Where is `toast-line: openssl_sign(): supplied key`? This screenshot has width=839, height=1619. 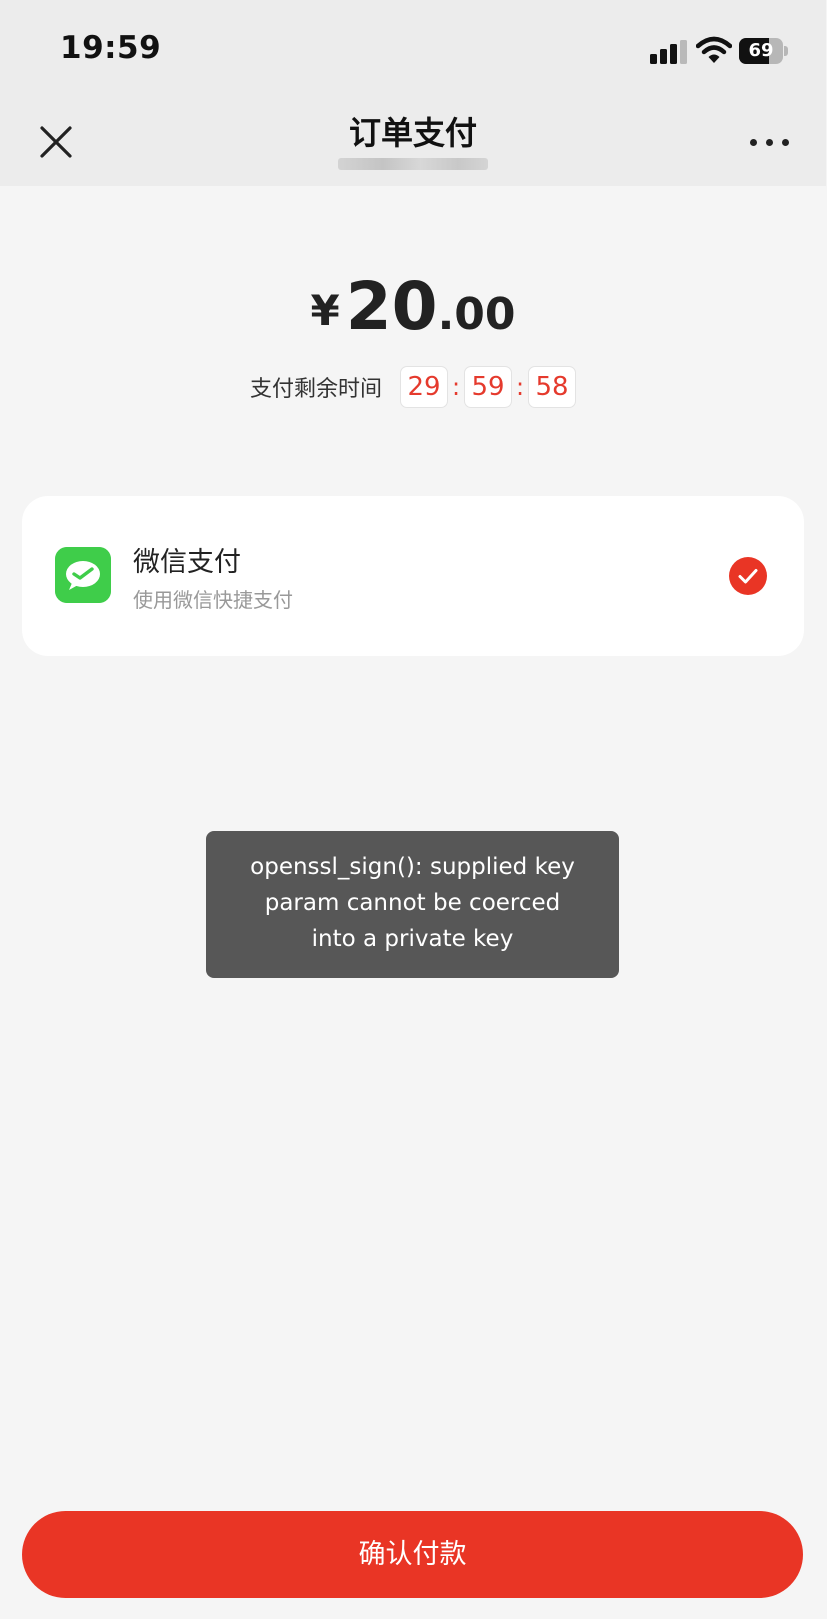
toast-line: openssl_sign(): supplied key is located at coordinates (412, 867).